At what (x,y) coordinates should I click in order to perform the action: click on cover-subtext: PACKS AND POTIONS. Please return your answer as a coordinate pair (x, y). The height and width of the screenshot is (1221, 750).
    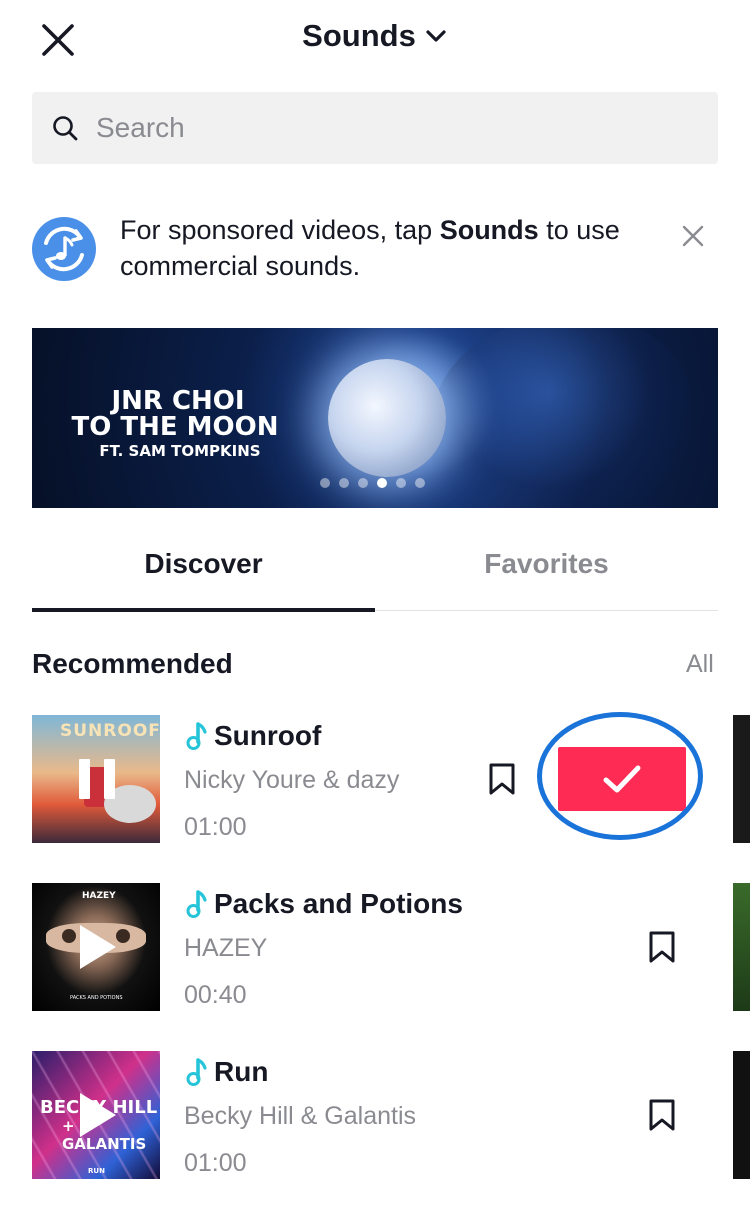
    Looking at the image, I should click on (96, 998).